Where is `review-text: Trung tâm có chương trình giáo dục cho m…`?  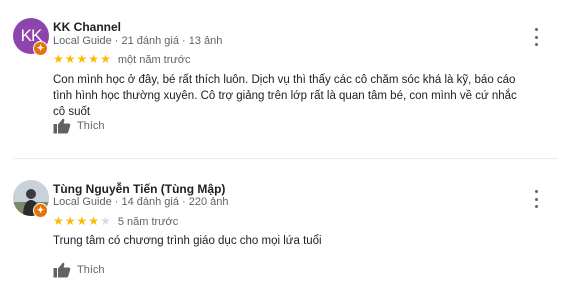 review-text: Trung tâm có chương trình giáo dục cho m… is located at coordinates (187, 241).